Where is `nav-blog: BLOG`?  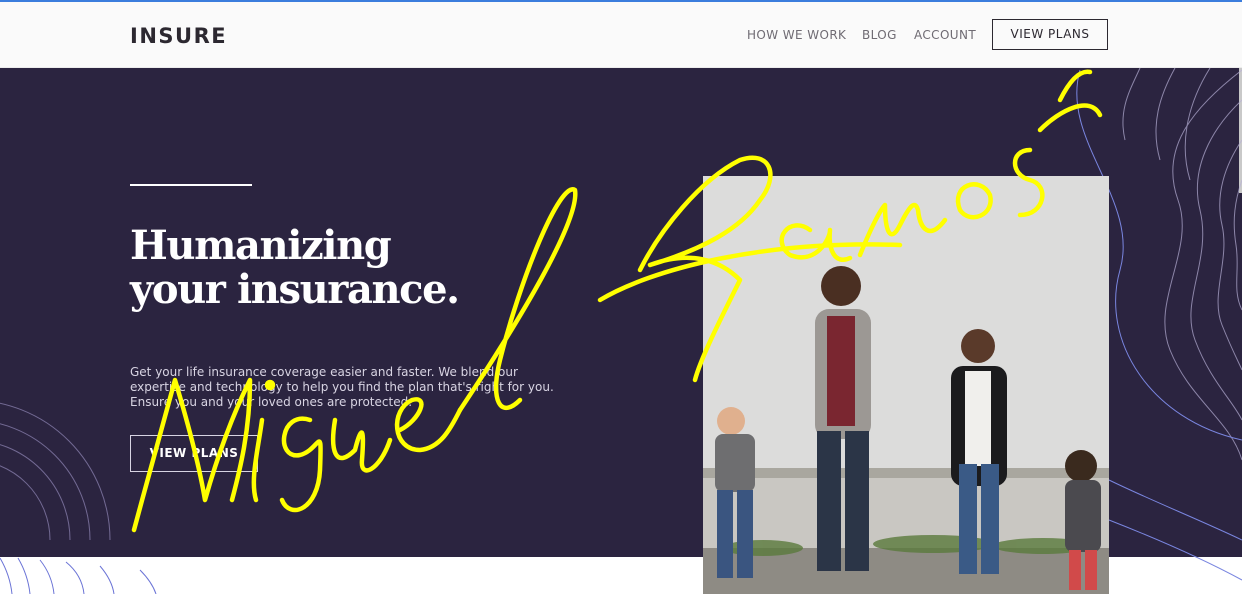 nav-blog: BLOG is located at coordinates (879, 35).